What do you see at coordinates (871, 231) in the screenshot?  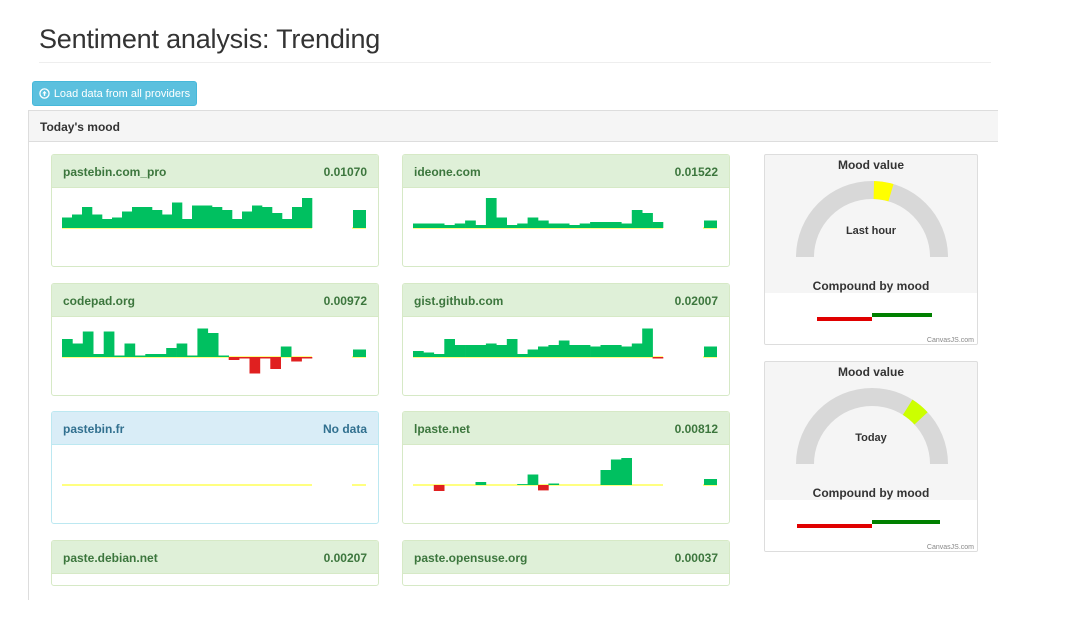 I see `gauge-label: Last hour` at bounding box center [871, 231].